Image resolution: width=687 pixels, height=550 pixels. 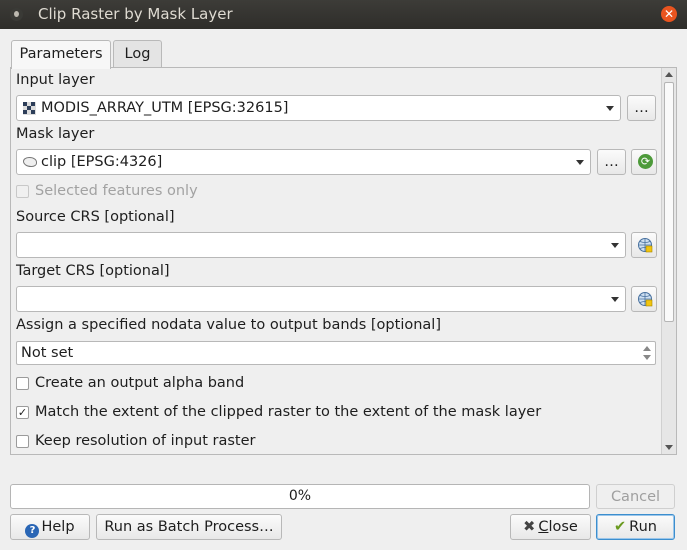 What do you see at coordinates (95, 217) in the screenshot?
I see `source-crs-label: Source CRS [optional]` at bounding box center [95, 217].